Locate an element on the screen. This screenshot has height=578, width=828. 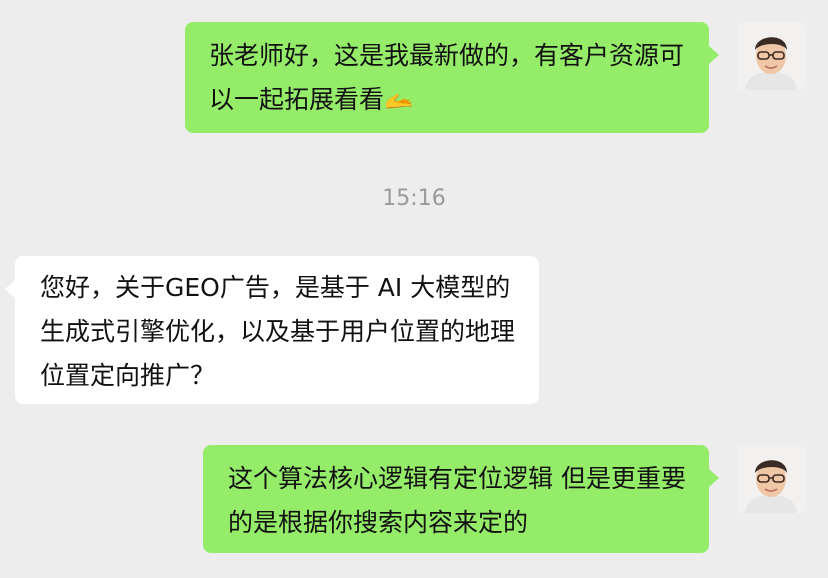
outgoing-message-bubble: 张老师好，这是我最新做的，有客户资源可以一起拓展看看🫴 is located at coordinates (452, 77).